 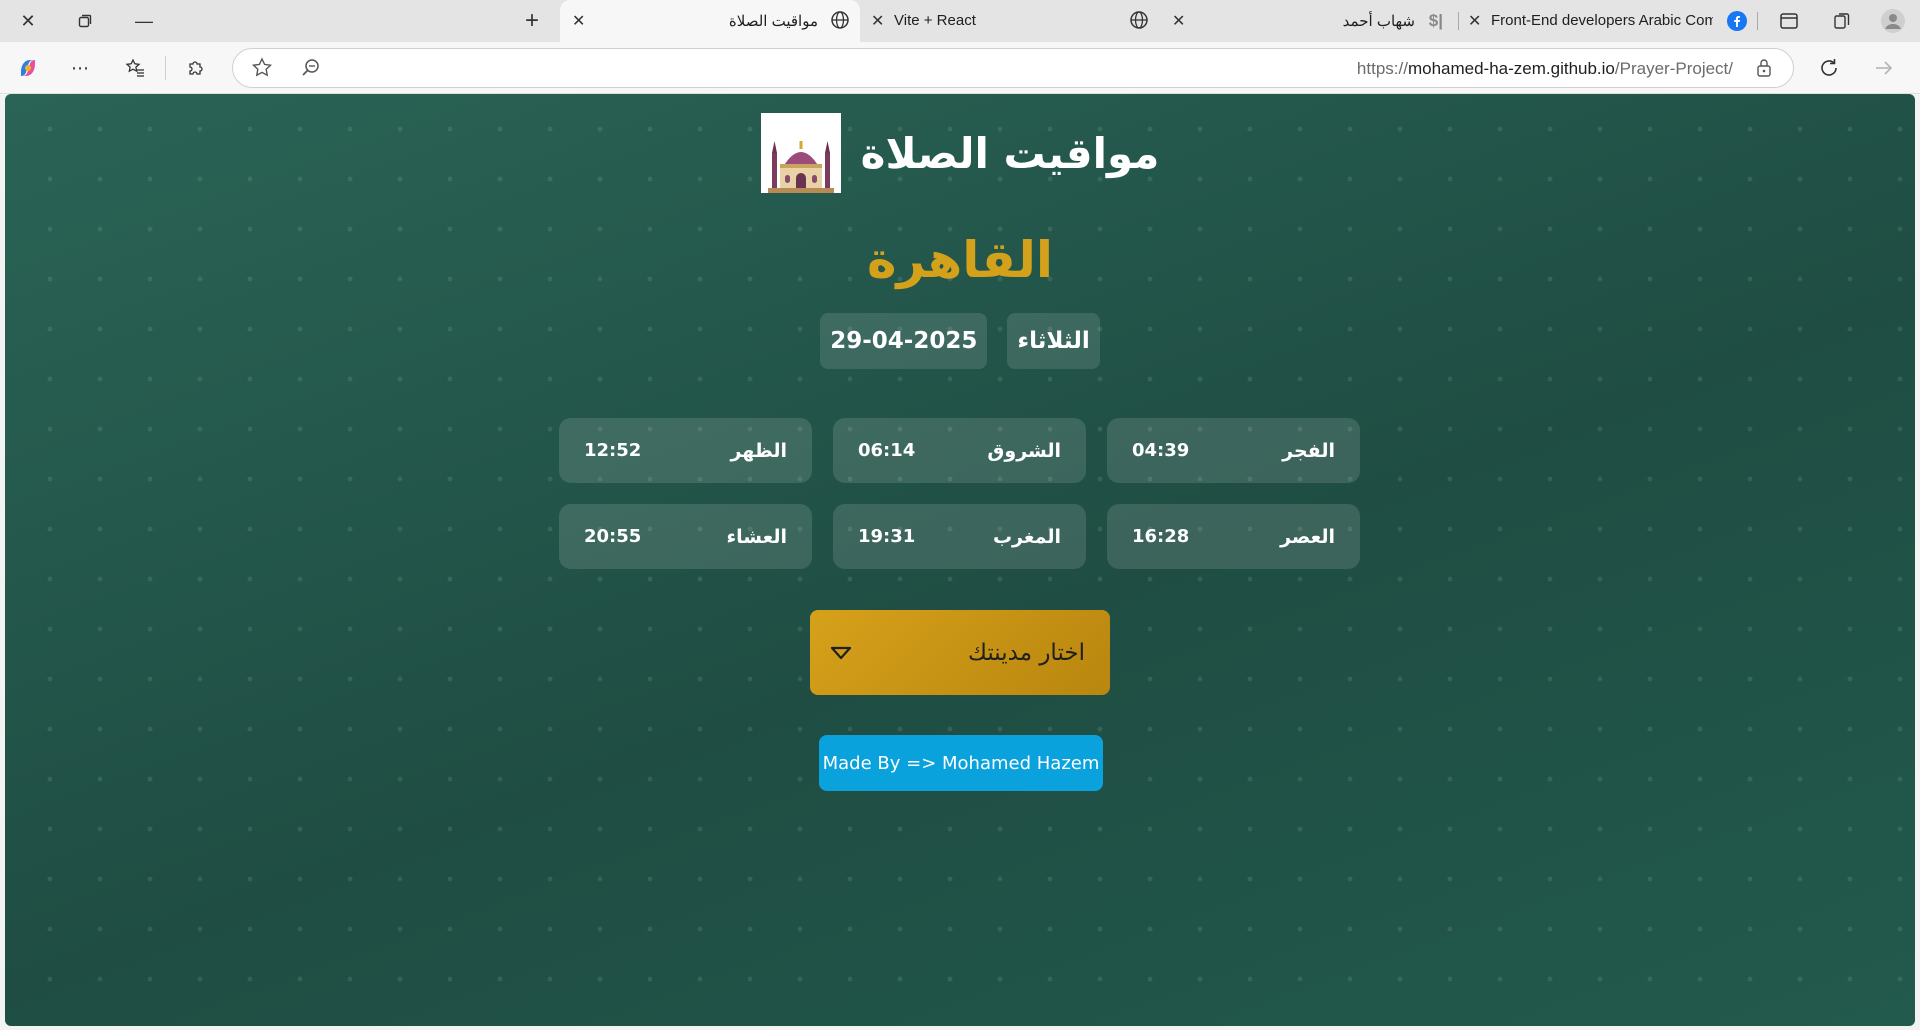 What do you see at coordinates (887, 450) in the screenshot?
I see `prayer-time: 06:14` at bounding box center [887, 450].